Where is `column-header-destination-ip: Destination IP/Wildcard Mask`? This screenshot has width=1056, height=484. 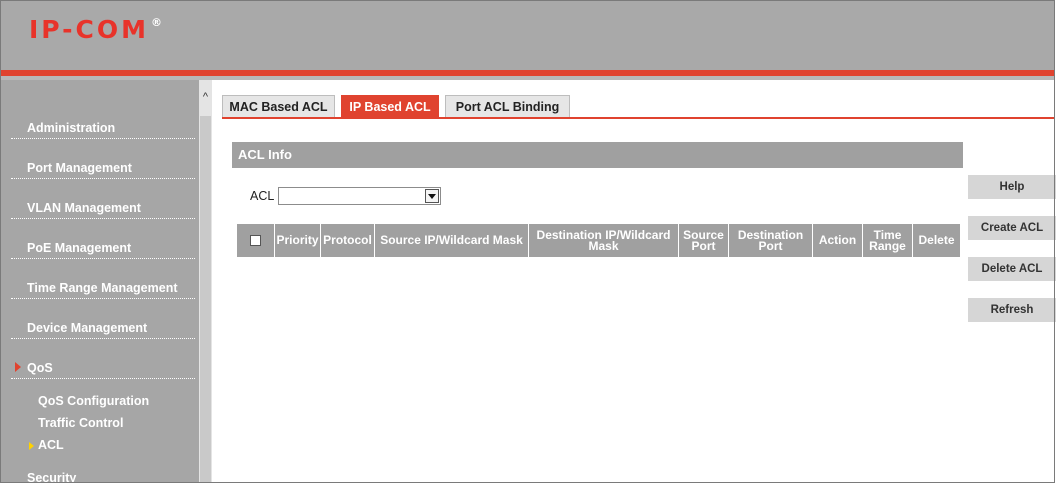
column-header-destination-ip: Destination IP/Wildcard Mask is located at coordinates (604, 240).